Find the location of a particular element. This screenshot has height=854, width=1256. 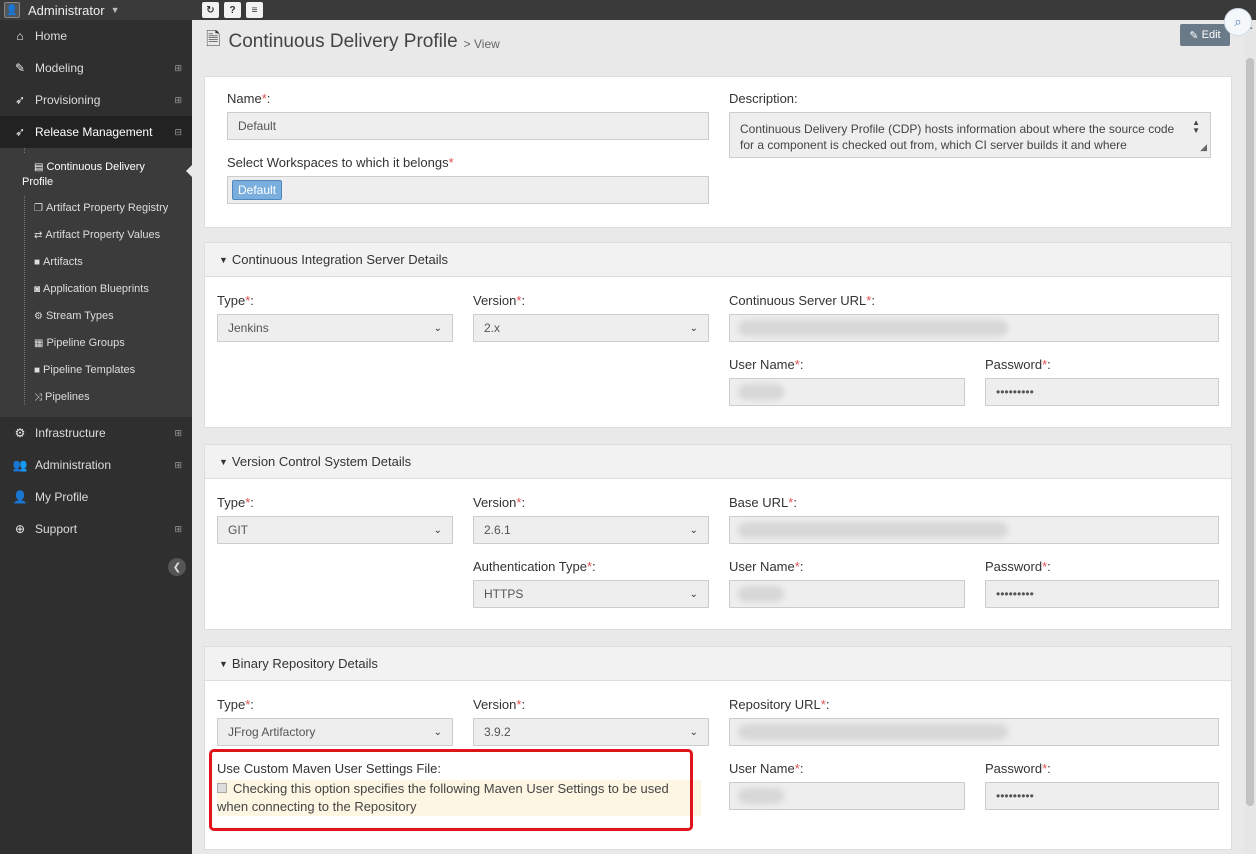

chevron-down-icon: ⌄ is located at coordinates (437, 732).